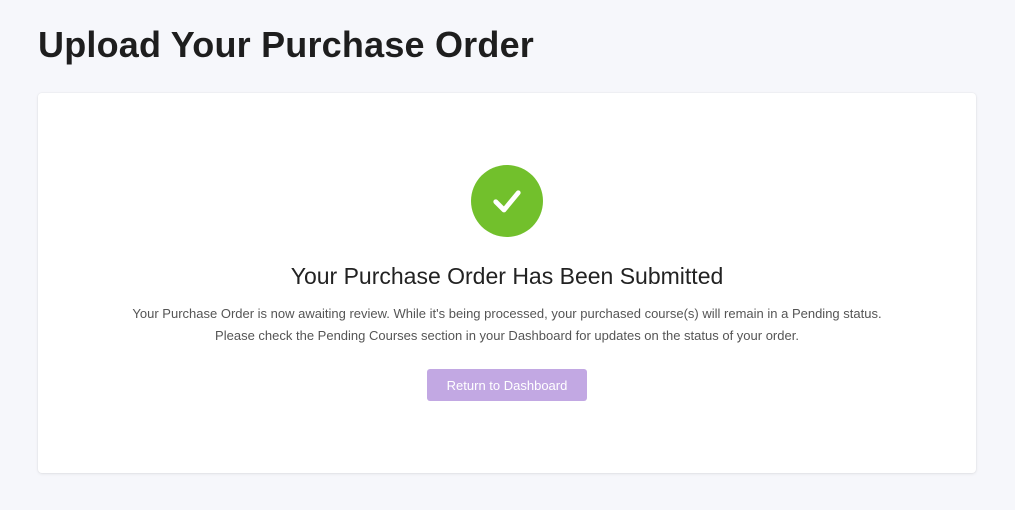  Describe the element at coordinates (286, 44) in the screenshot. I see `page-title: Upload Your Purchase Order` at that location.